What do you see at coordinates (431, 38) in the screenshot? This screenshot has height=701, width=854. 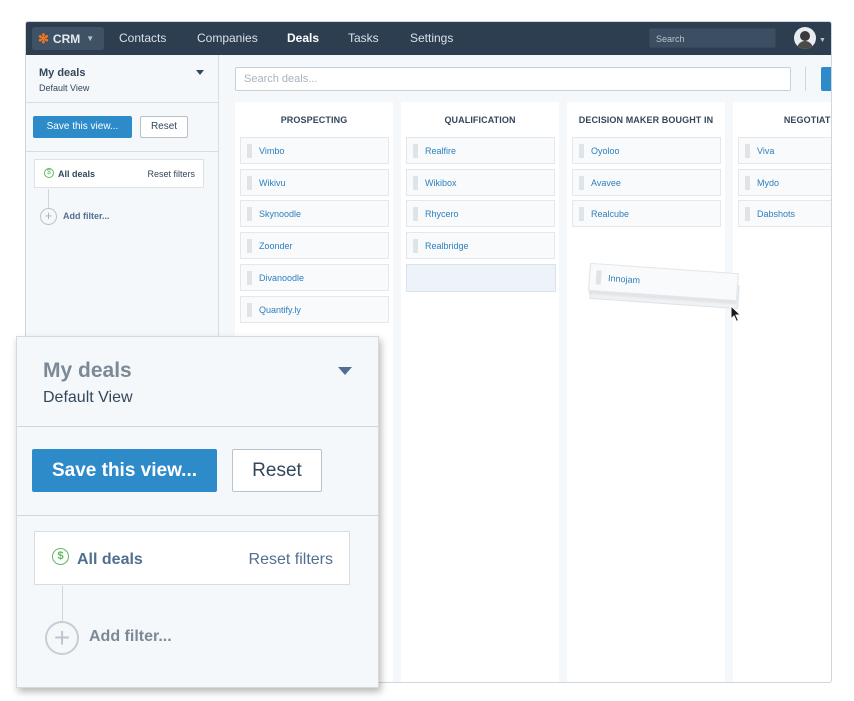 I see `nav-settings: Settings` at bounding box center [431, 38].